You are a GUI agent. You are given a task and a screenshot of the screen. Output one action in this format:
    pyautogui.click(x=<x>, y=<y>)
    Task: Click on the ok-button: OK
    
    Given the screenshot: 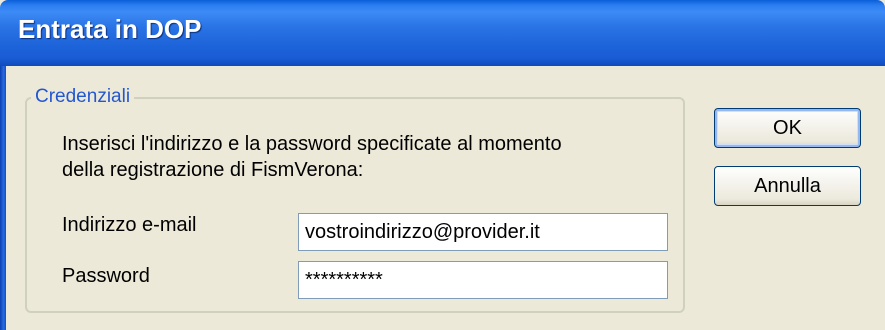 What is the action you would take?
    pyautogui.click(x=787, y=128)
    